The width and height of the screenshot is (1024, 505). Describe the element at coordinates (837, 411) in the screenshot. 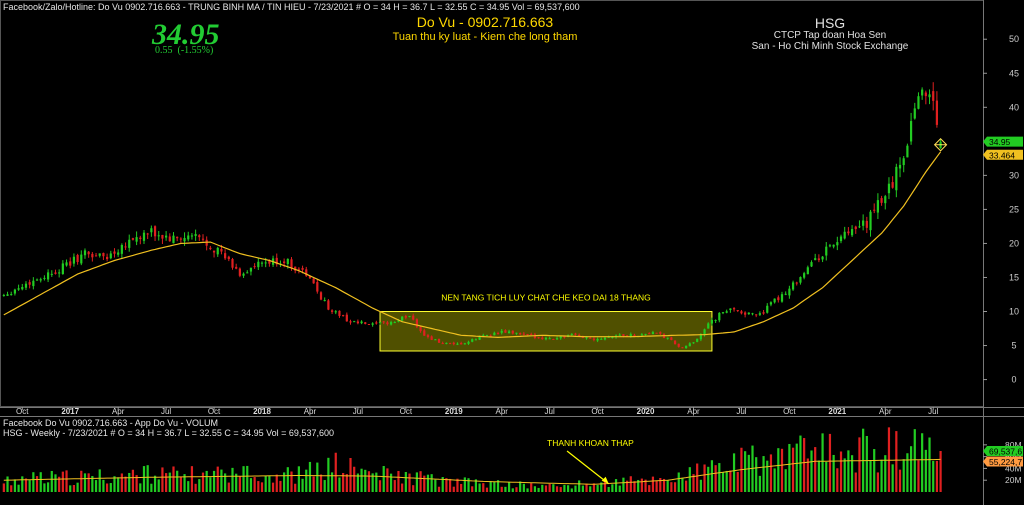

I see `x-tick-label: 2021` at that location.